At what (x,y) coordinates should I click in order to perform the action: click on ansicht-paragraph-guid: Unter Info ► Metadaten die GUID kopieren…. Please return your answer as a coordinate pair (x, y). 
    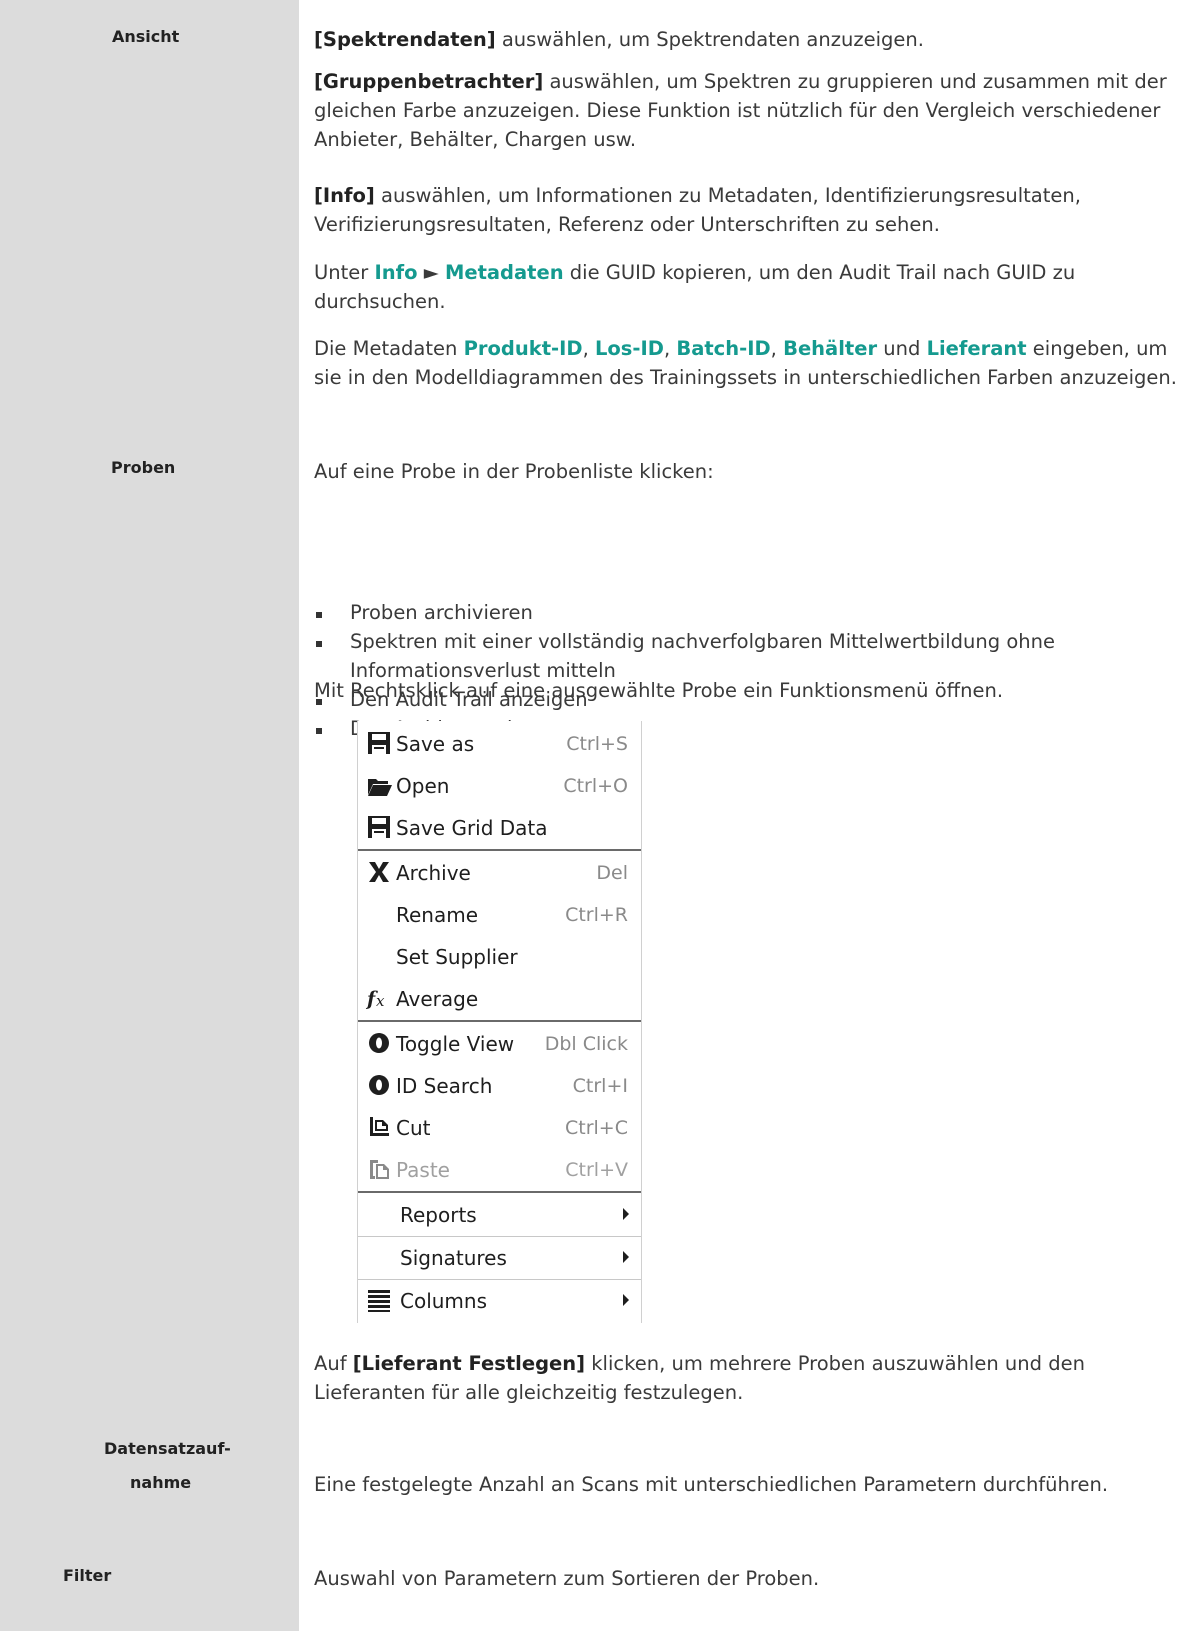
    Looking at the image, I should click on (754, 287).